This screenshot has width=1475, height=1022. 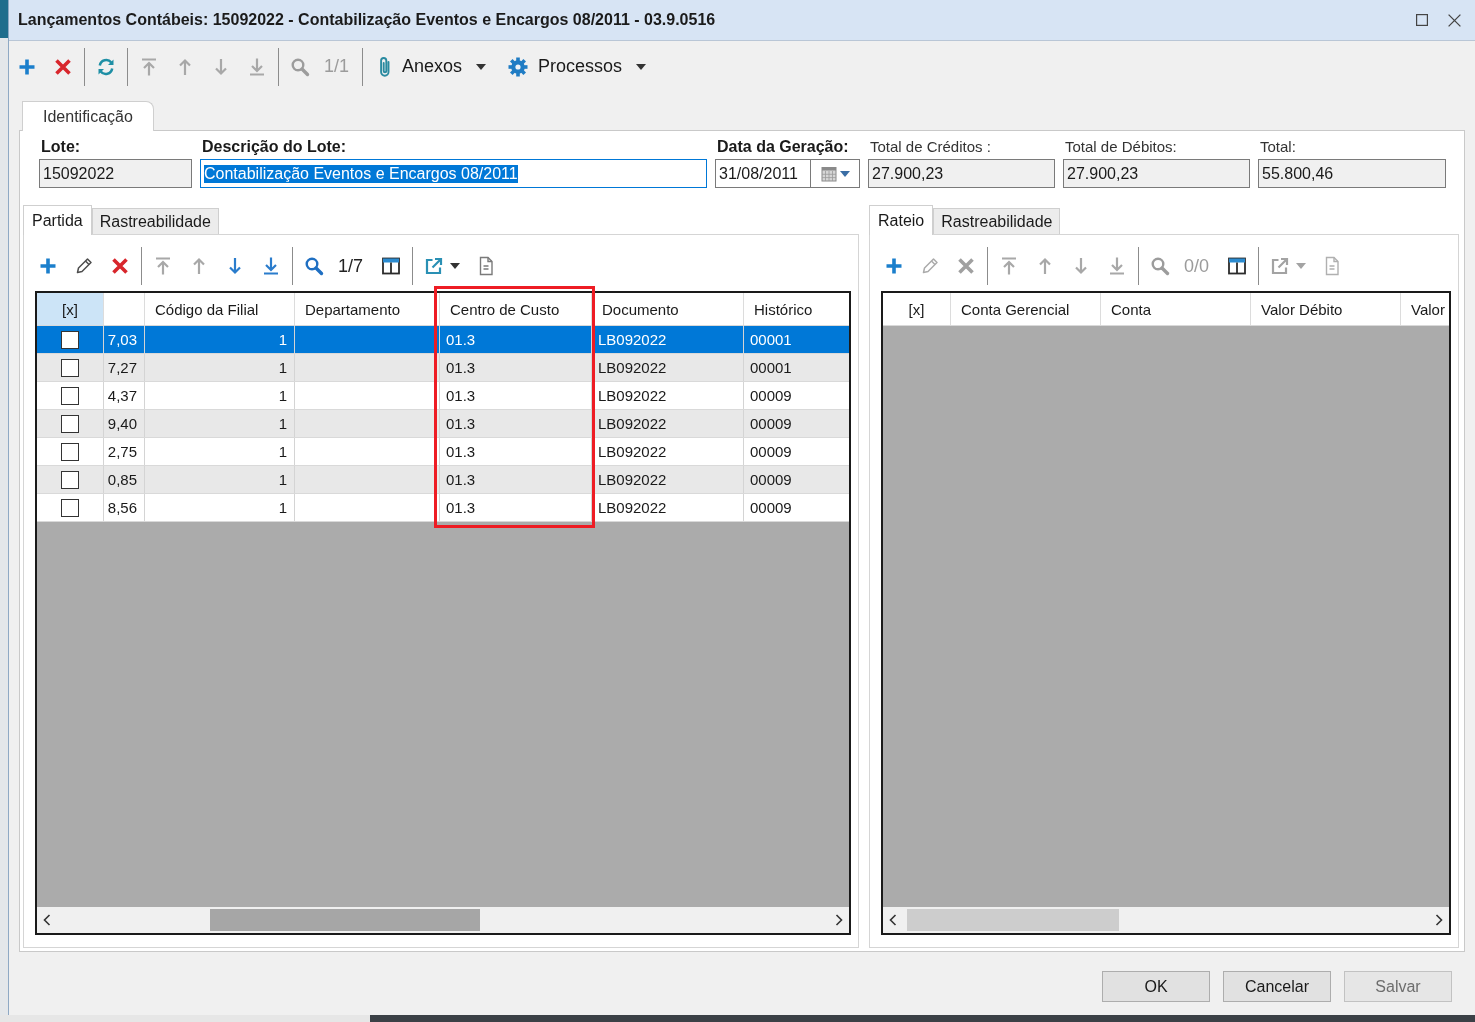 I want to click on pencil-icon, so click(x=930, y=266).